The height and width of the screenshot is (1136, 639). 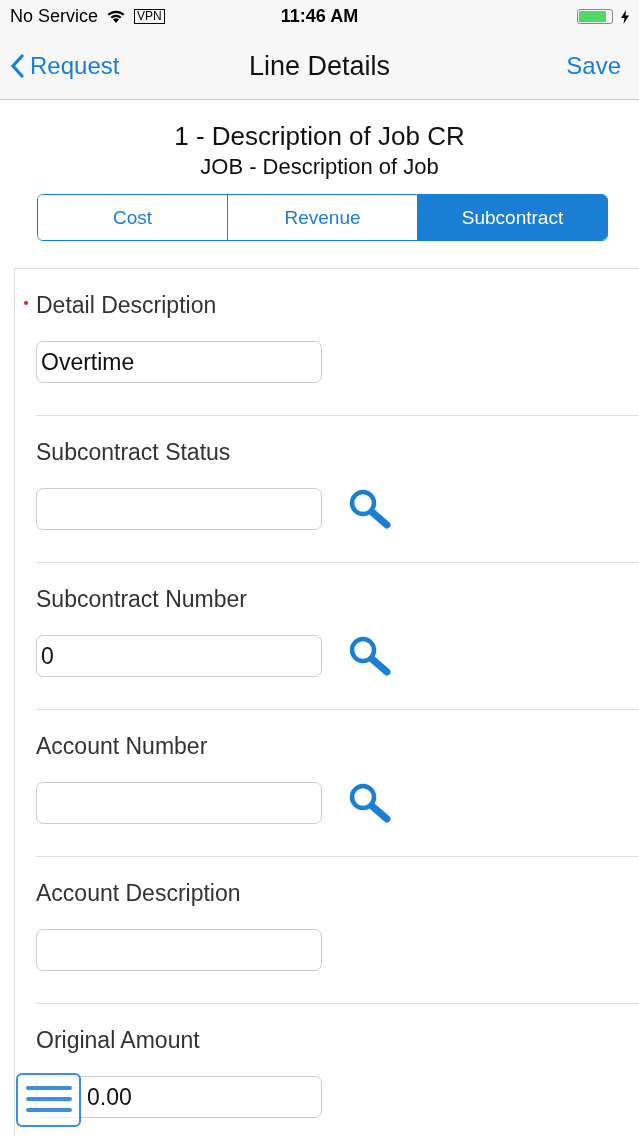 I want to click on vpn-badge: VPN, so click(x=149, y=16).